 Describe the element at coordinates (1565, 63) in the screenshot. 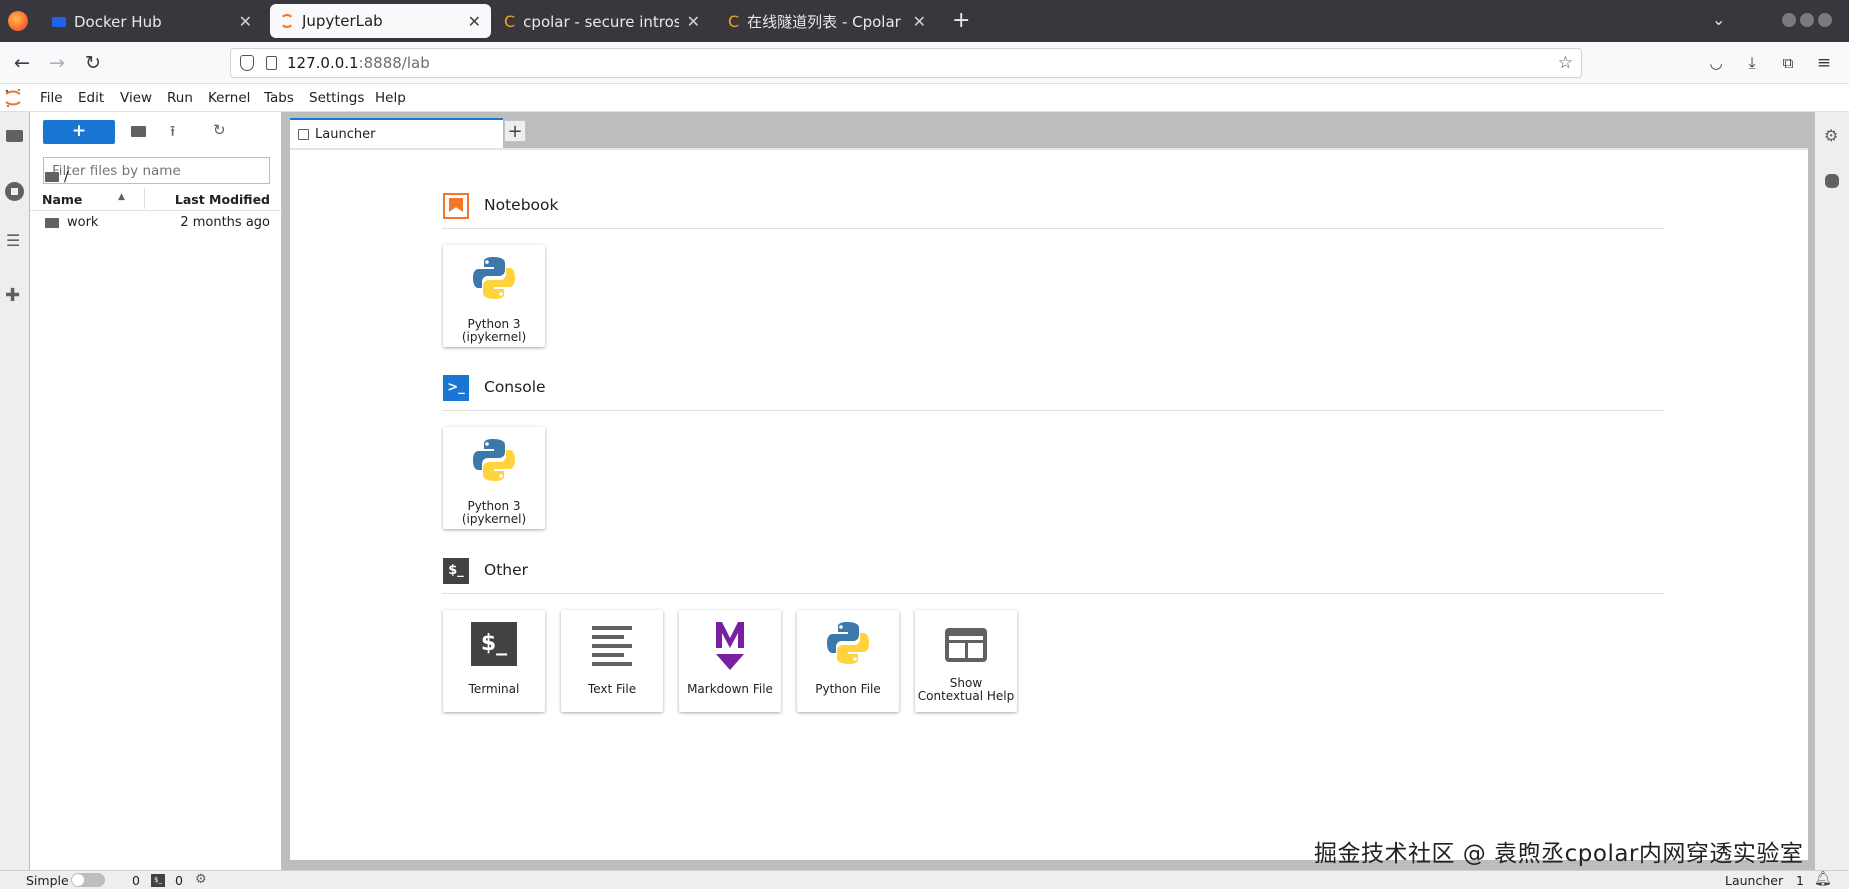

I see `bookmark-star-icon: ☆` at that location.